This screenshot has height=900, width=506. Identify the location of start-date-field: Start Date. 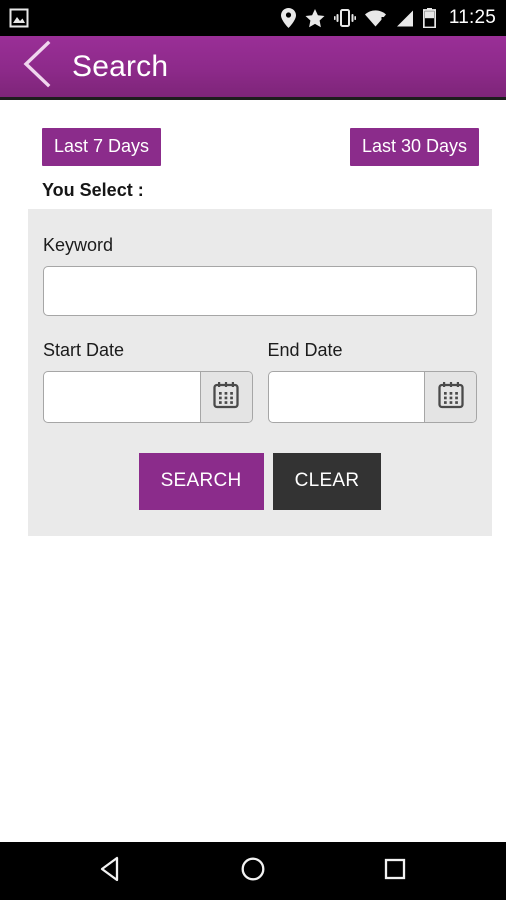
(148, 381).